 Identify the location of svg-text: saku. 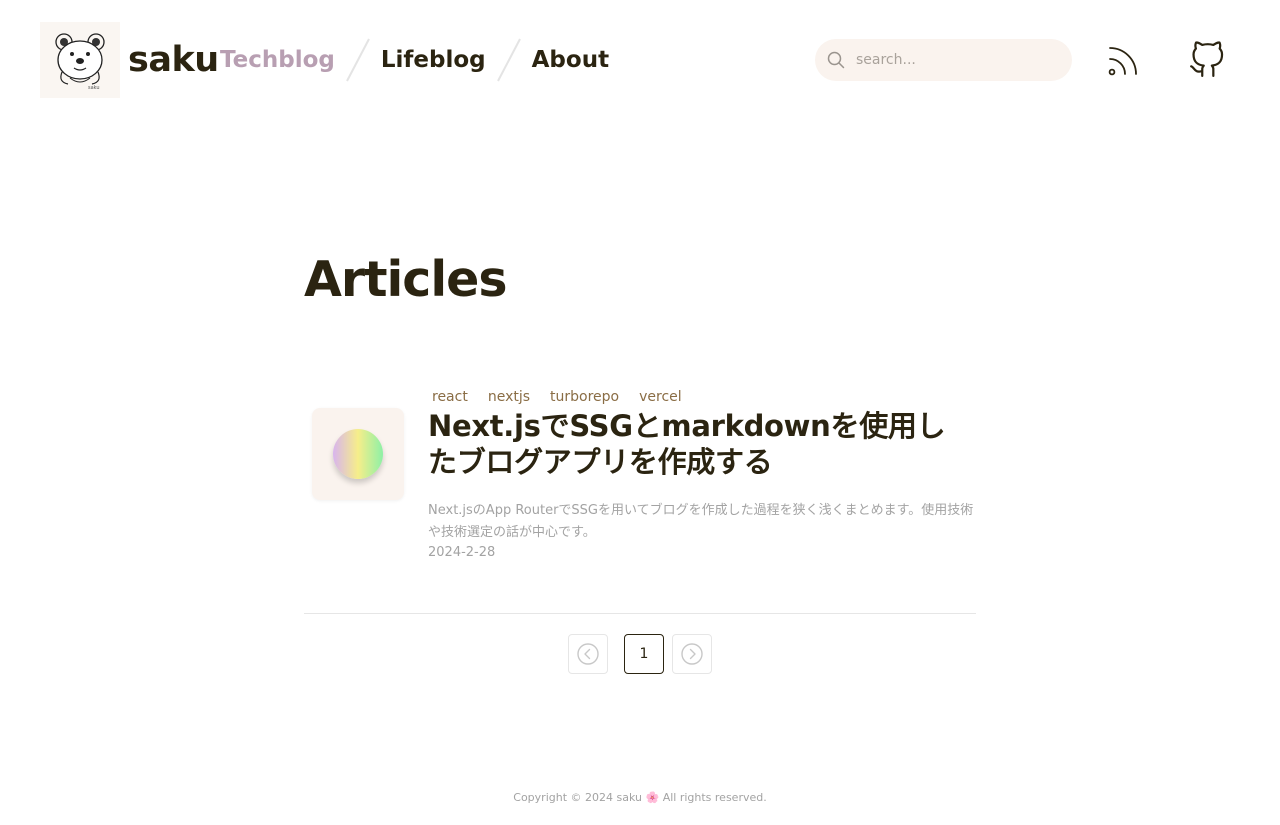
(94, 88).